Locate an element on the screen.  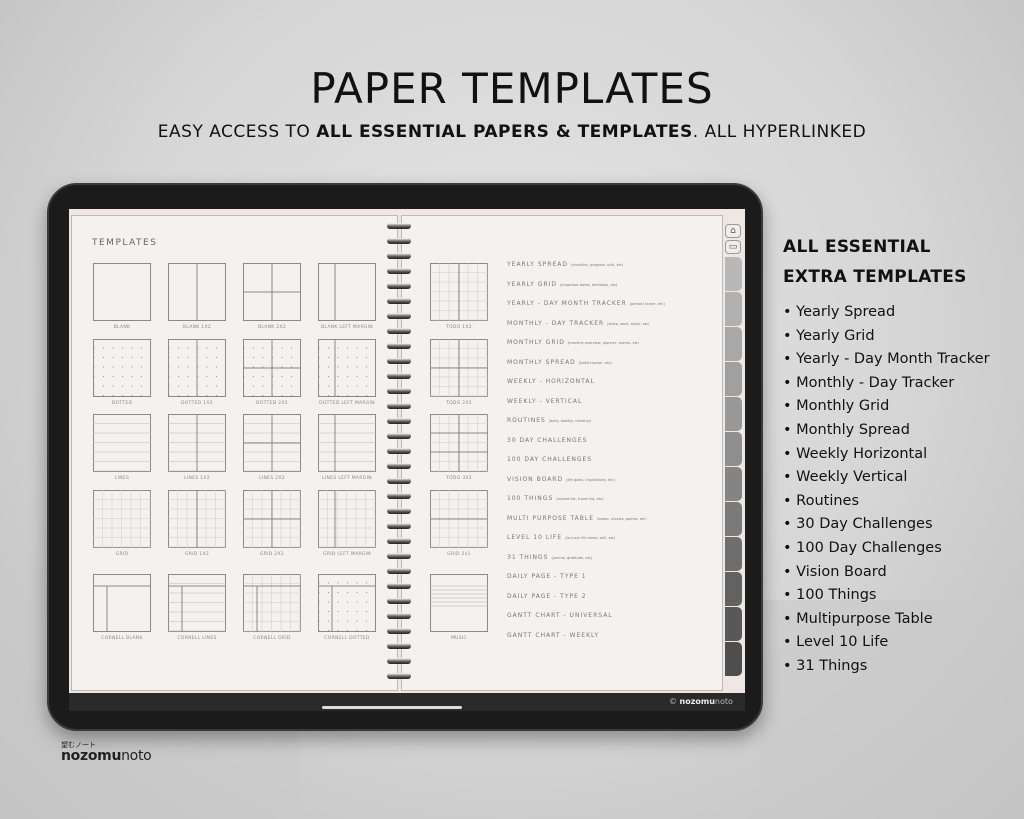
template-label: LINES 1X2 is located at coordinates (197, 478).